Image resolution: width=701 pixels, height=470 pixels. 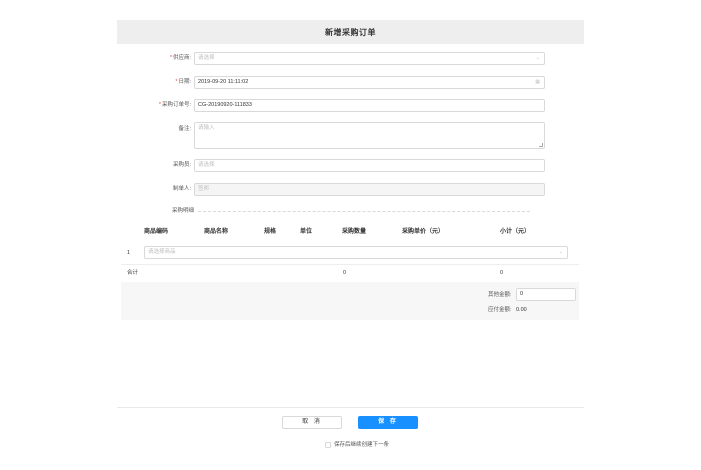 I want to click on remark-label: 备注:, so click(x=184, y=129).